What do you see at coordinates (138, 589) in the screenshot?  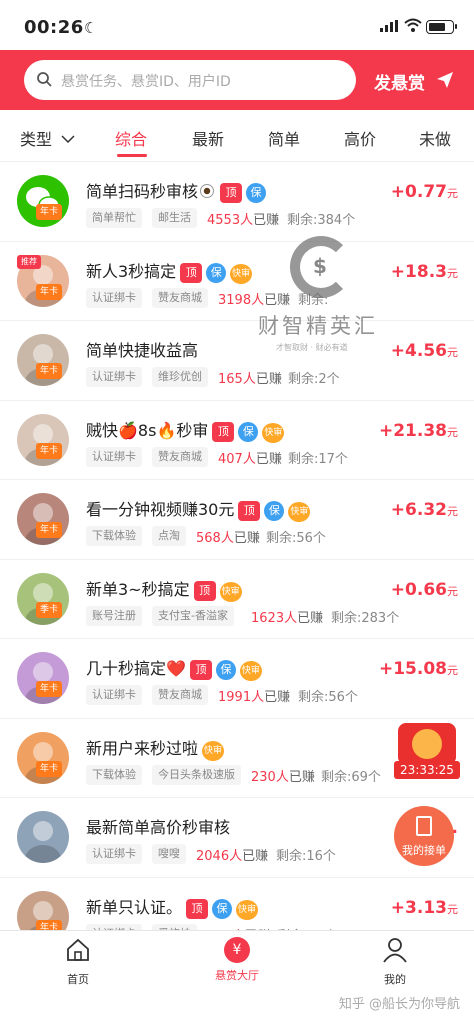 I see `task-title: 新单3~秒搞定` at bounding box center [138, 589].